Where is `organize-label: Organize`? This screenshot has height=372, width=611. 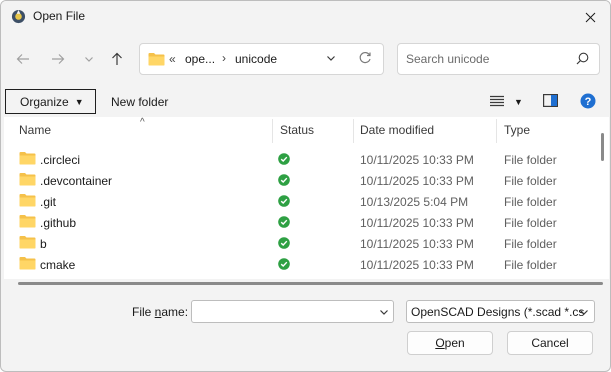 organize-label: Organize is located at coordinates (44, 101).